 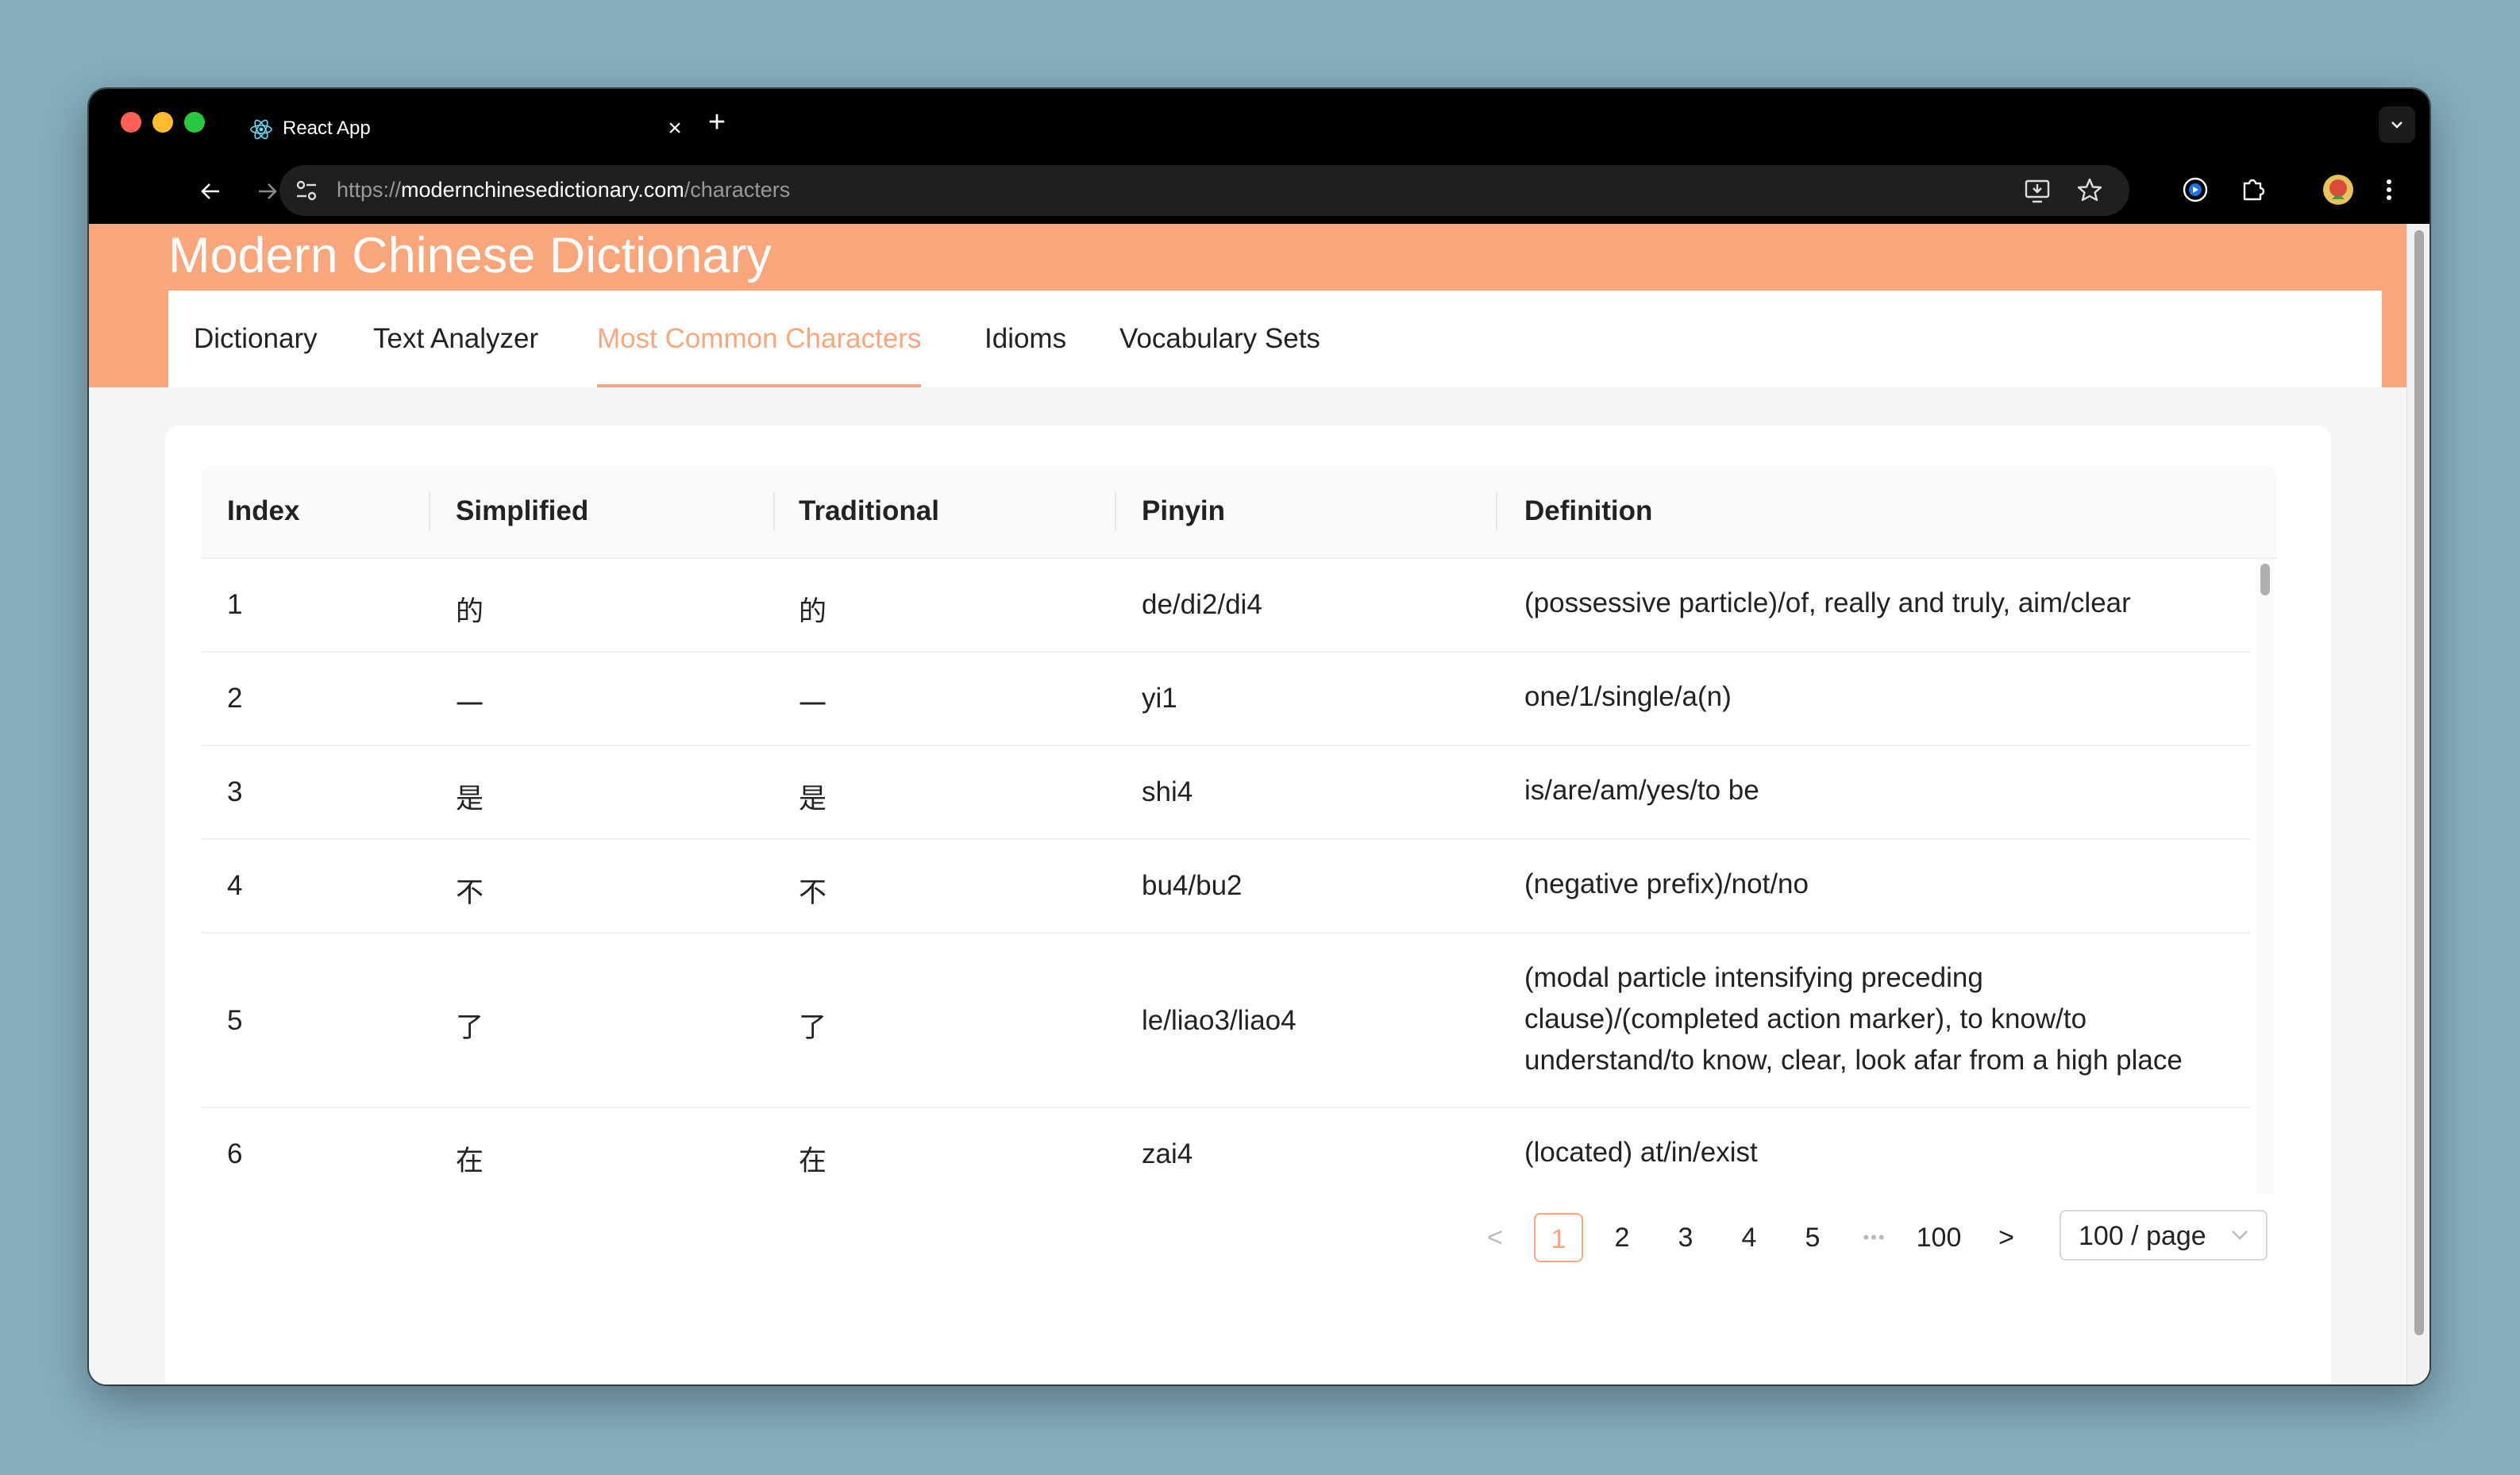 What do you see at coordinates (1167, 791) in the screenshot?
I see `cell-pinyin: shi4` at bounding box center [1167, 791].